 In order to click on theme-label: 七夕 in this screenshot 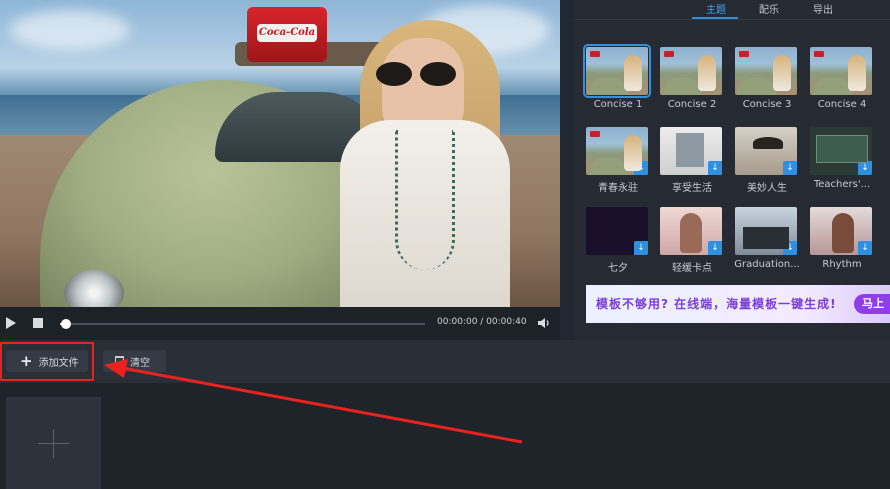, I will do `click(618, 268)`.